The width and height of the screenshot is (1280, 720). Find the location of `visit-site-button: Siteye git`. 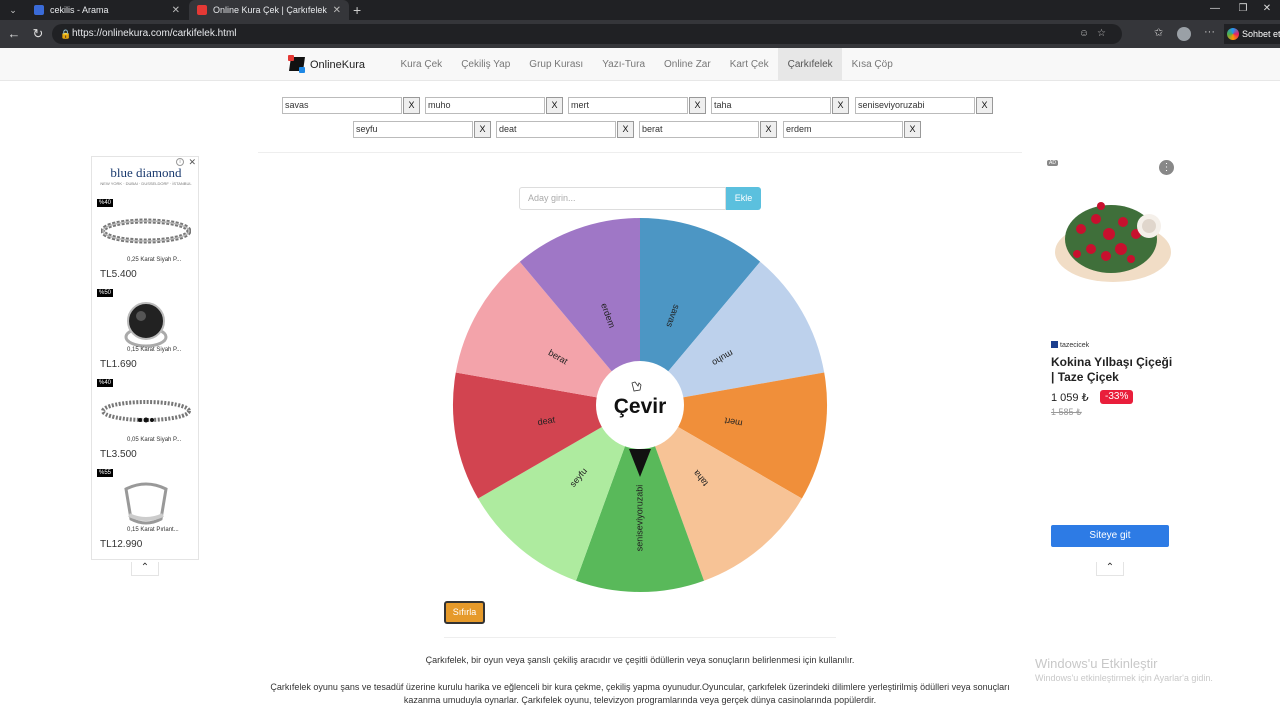

visit-site-button: Siteye git is located at coordinates (1110, 536).